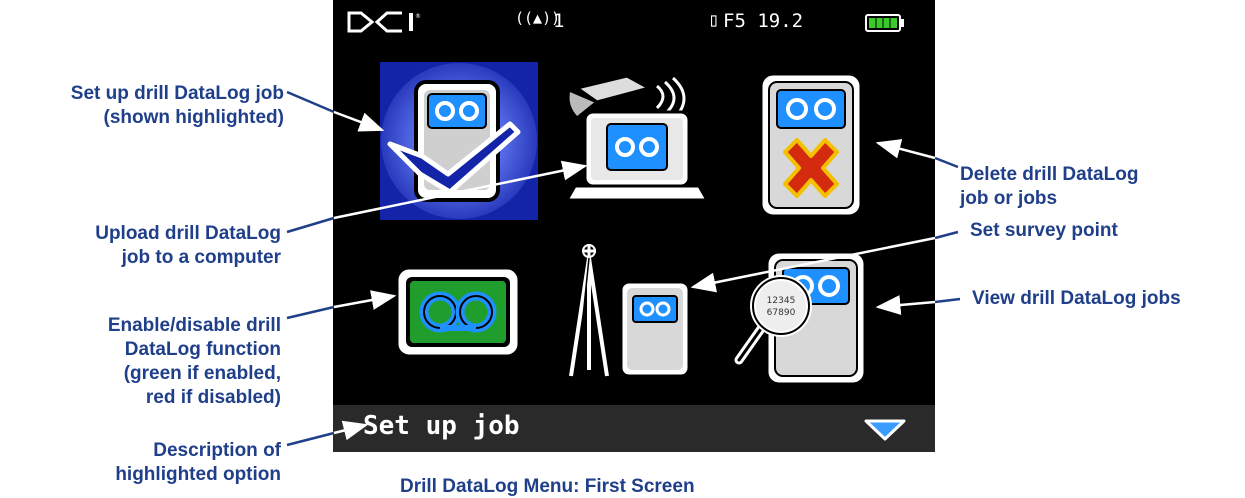 This screenshot has width=1245, height=498. I want to click on arrow-view-jobs, so click(918, 305).